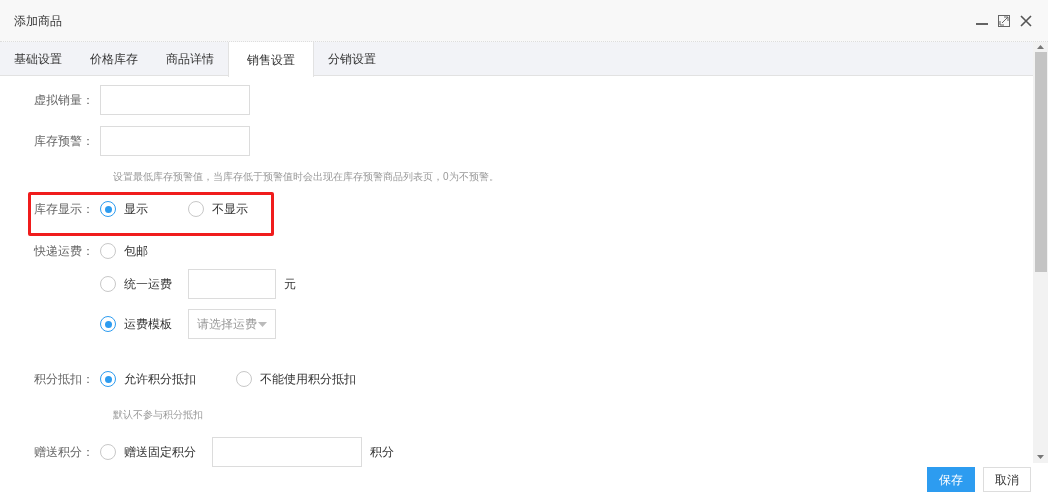  Describe the element at coordinates (1040, 457) in the screenshot. I see `scroll-down-icon` at that location.